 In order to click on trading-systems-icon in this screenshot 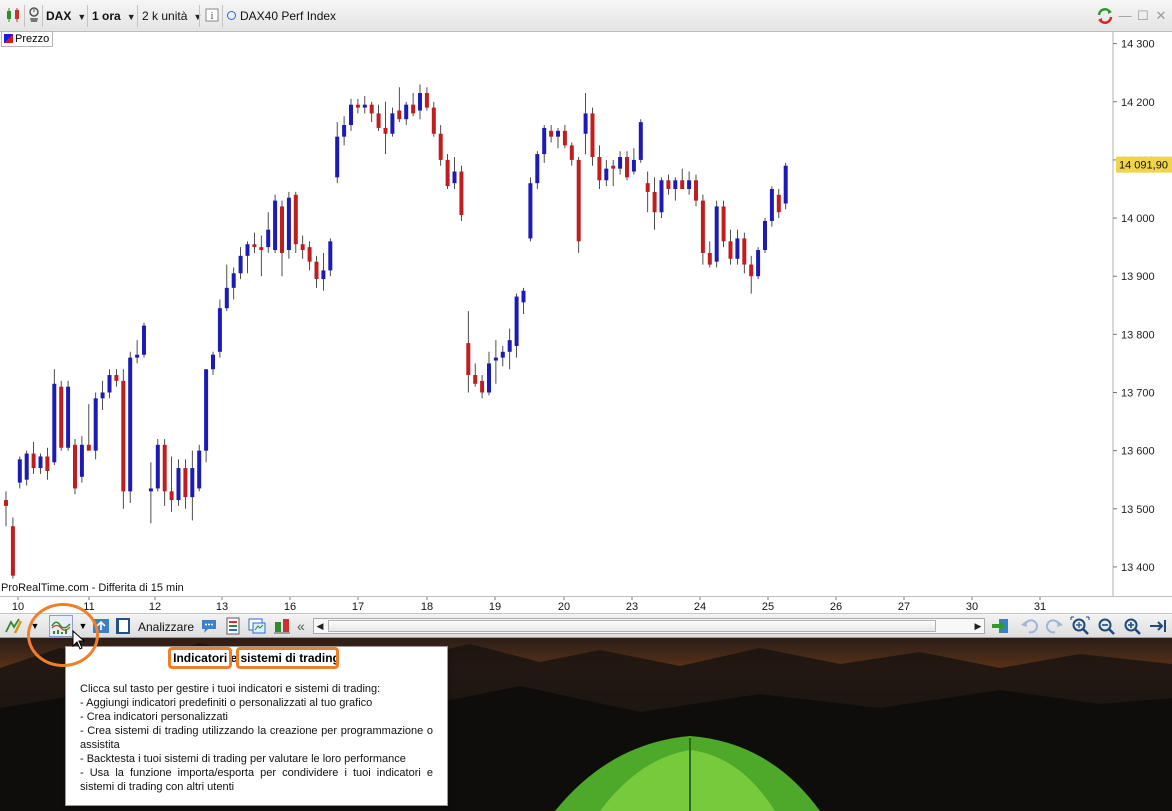, I will do `click(282, 626)`.